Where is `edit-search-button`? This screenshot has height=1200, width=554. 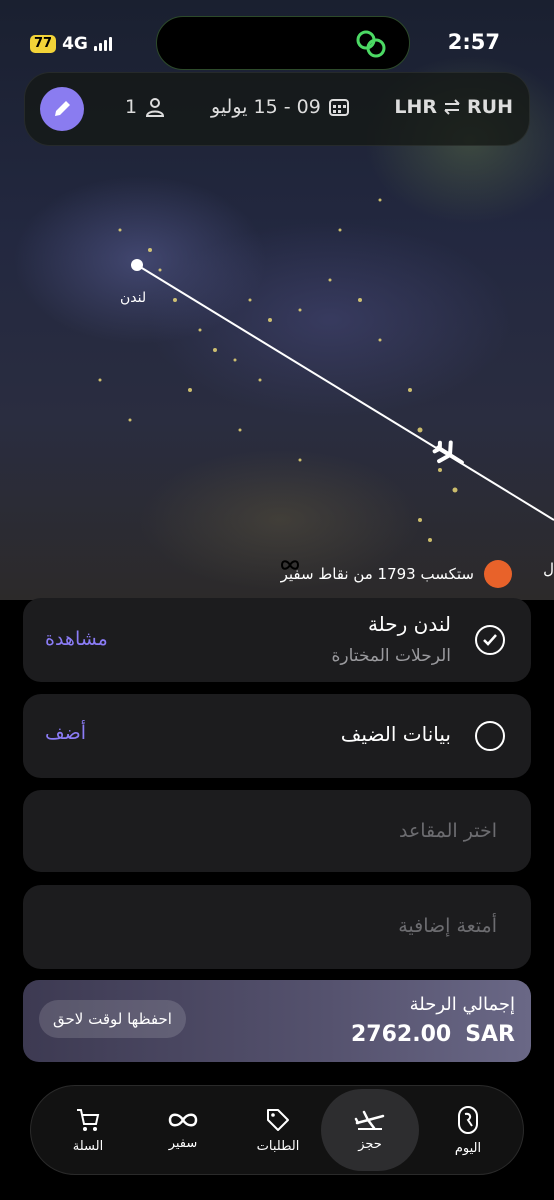 edit-search-button is located at coordinates (62, 109).